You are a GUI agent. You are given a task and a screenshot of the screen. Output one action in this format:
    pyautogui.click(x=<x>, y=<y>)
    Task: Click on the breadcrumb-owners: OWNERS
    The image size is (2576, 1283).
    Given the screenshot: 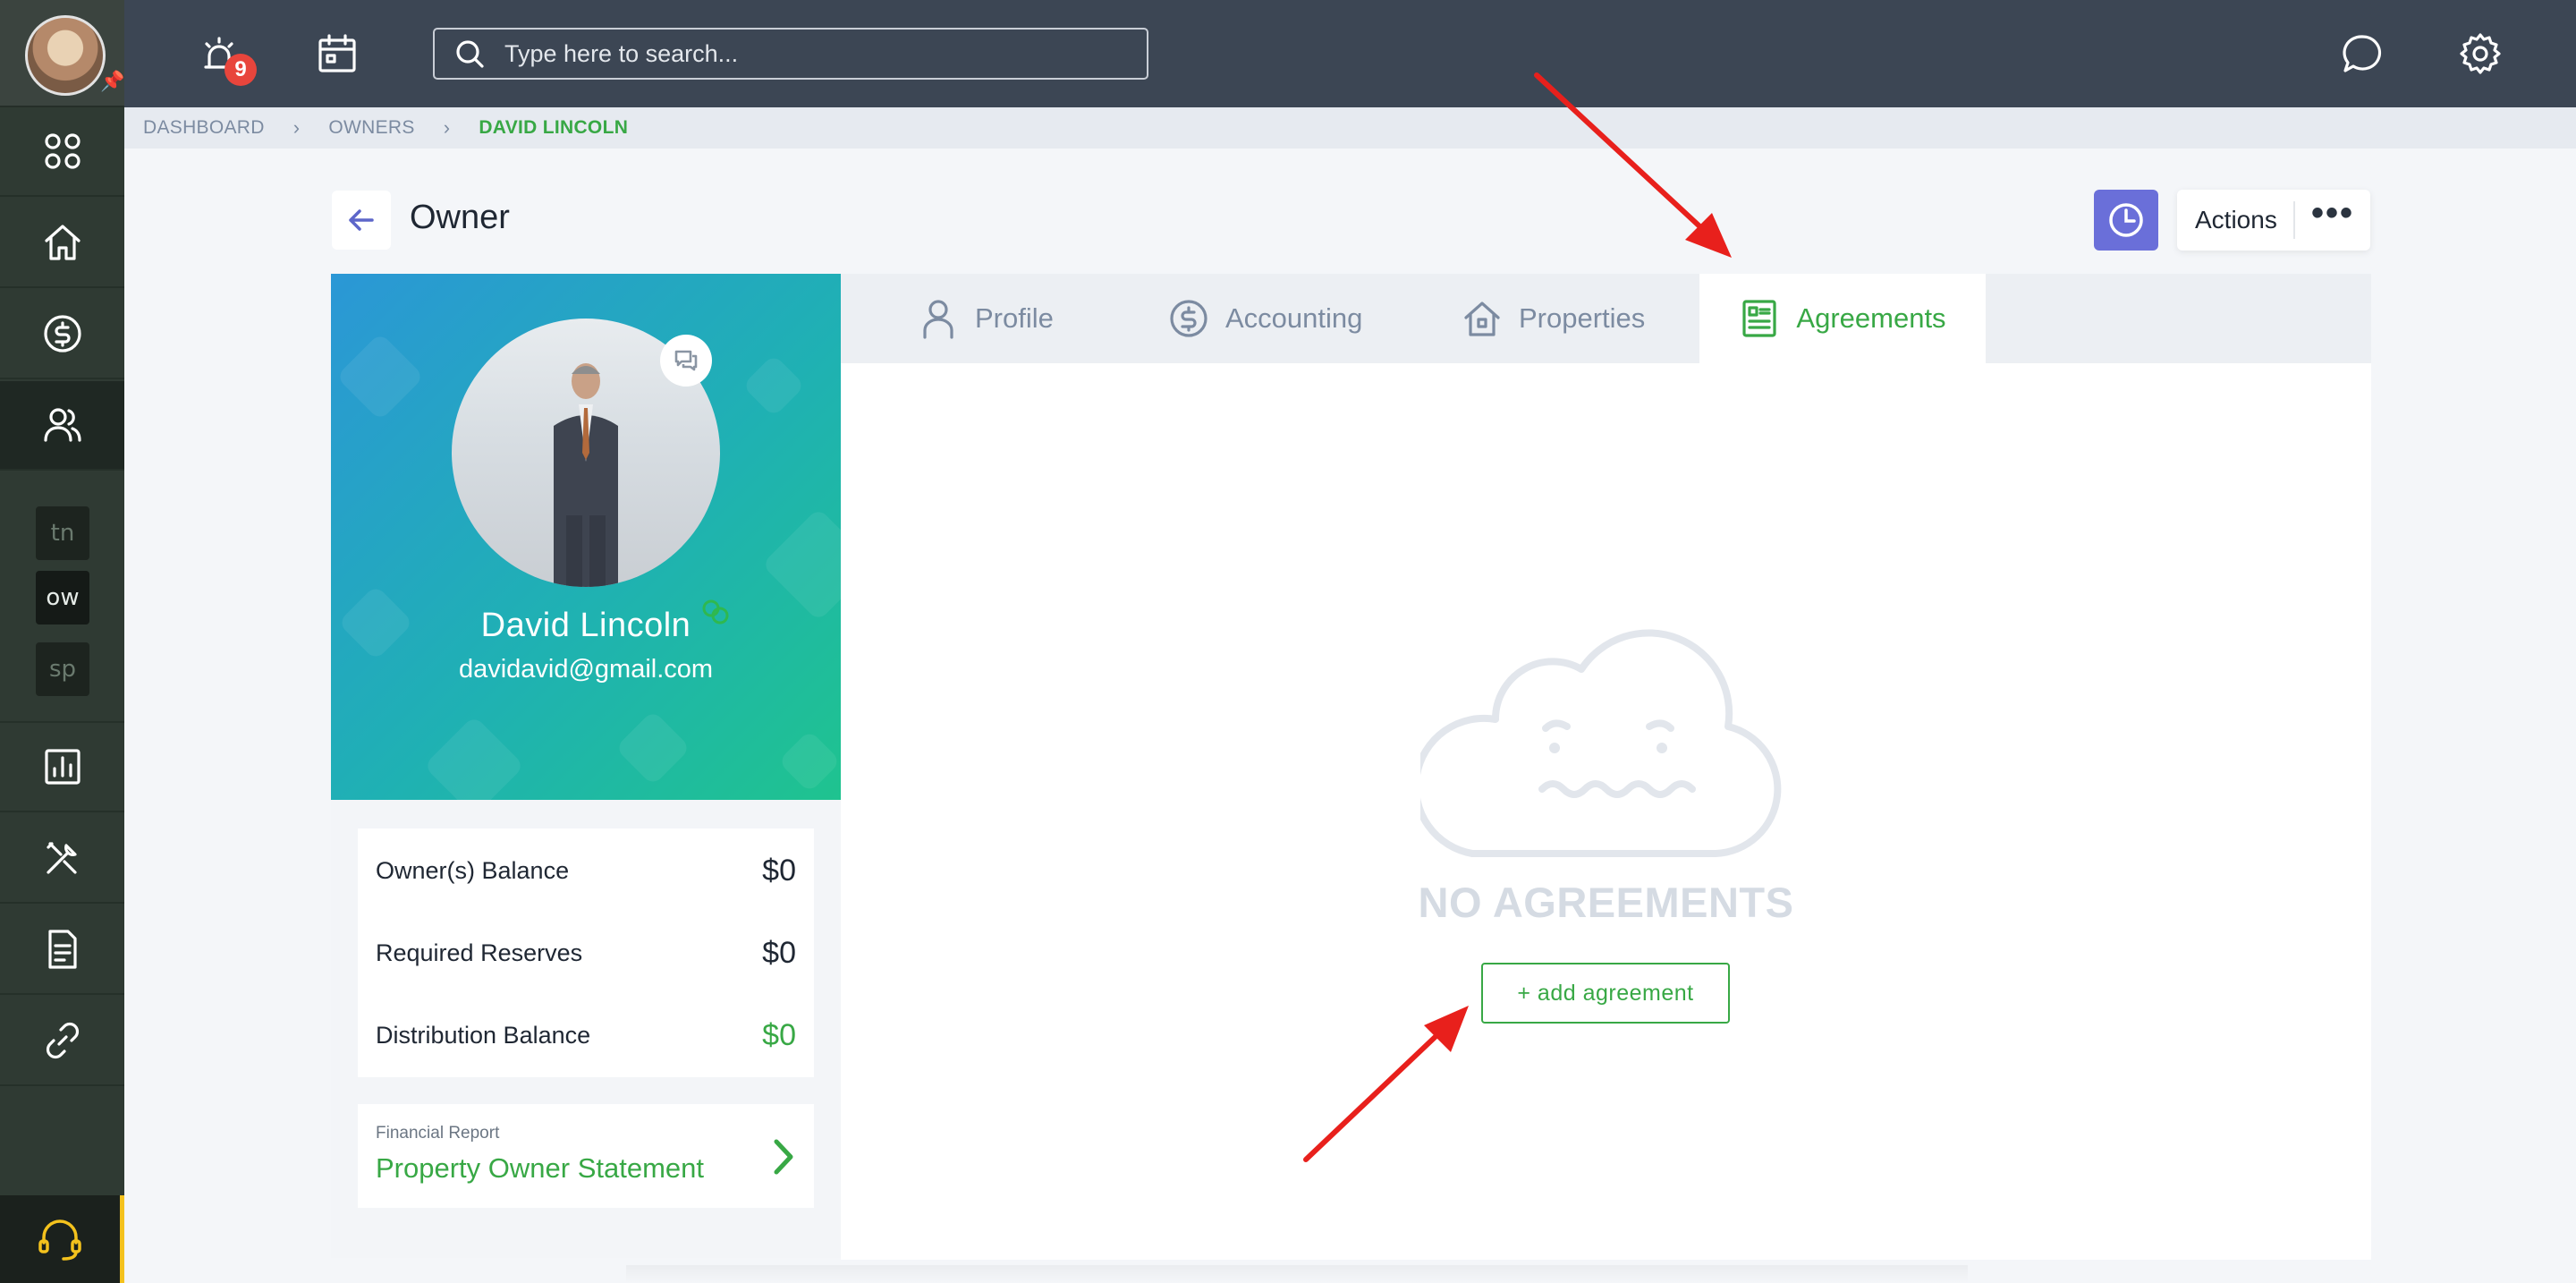 What is the action you would take?
    pyautogui.click(x=371, y=128)
    